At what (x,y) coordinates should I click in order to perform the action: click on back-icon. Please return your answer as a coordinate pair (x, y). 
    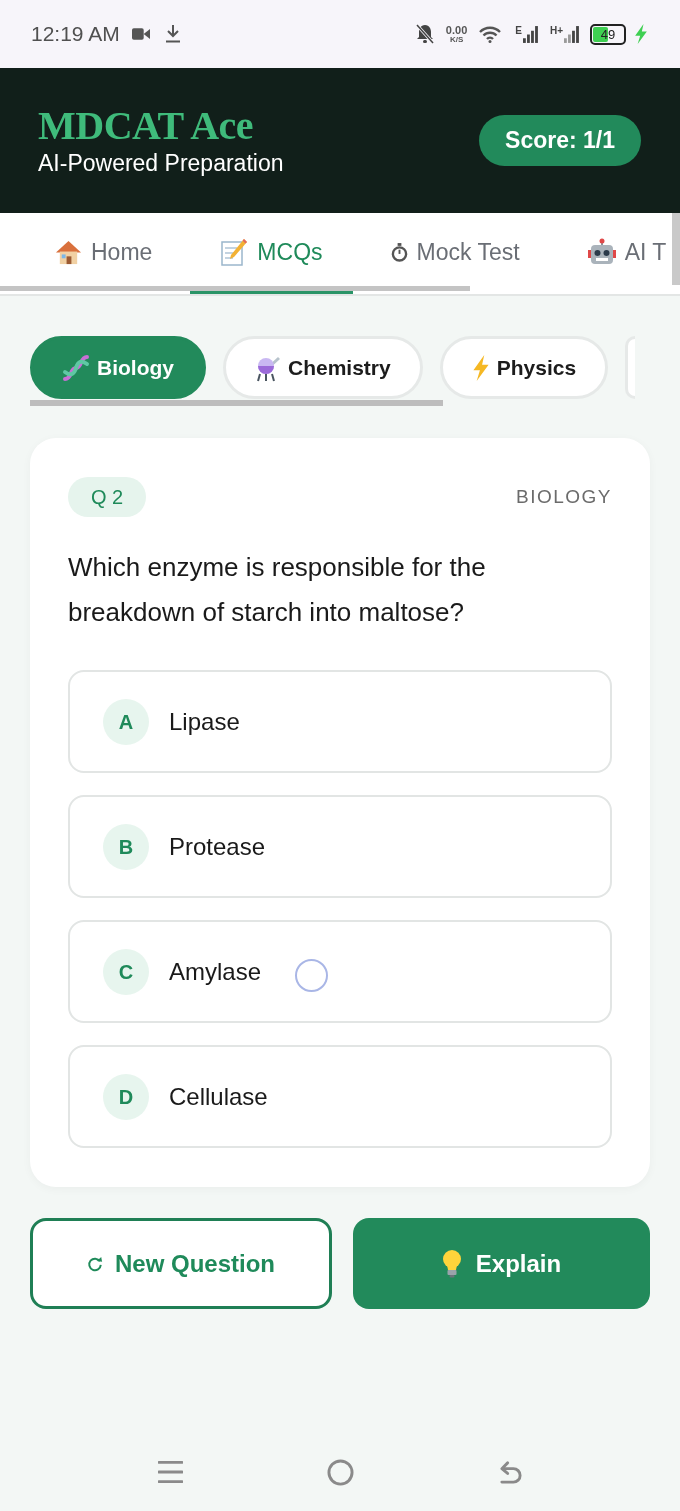
    Looking at the image, I should click on (510, 1472).